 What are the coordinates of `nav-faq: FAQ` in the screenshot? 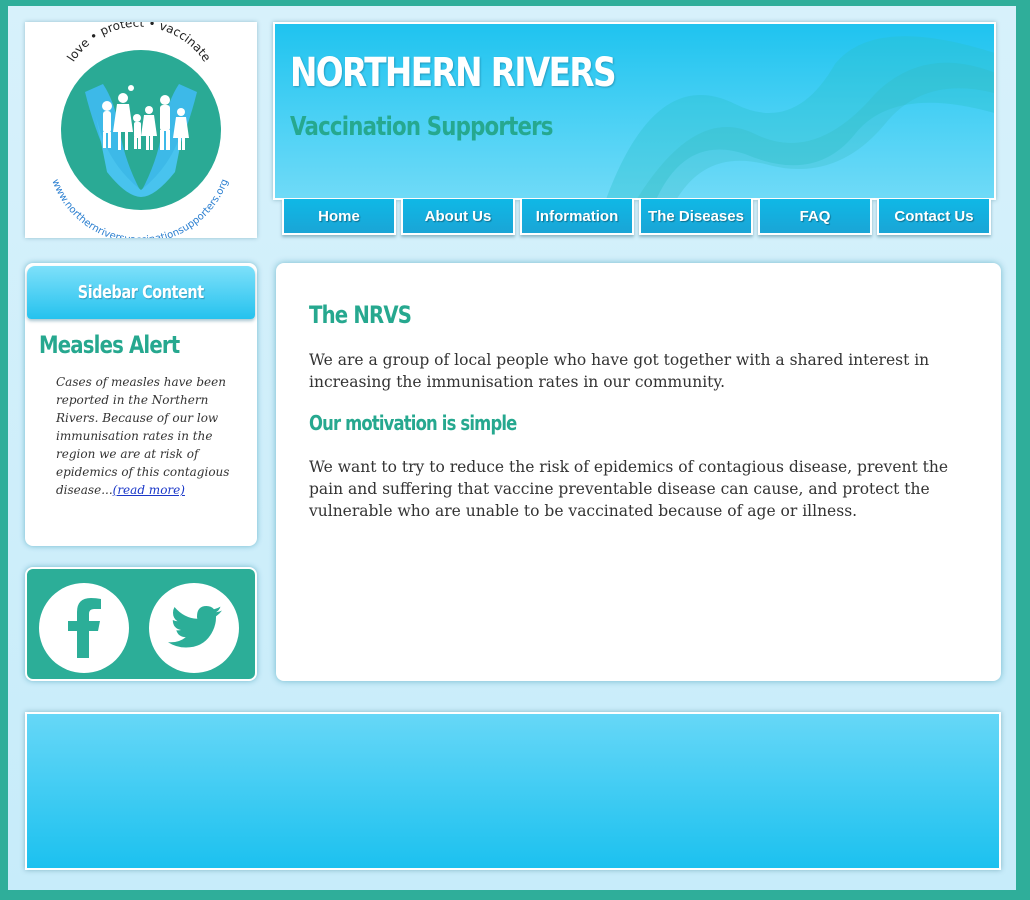 It's located at (815, 217).